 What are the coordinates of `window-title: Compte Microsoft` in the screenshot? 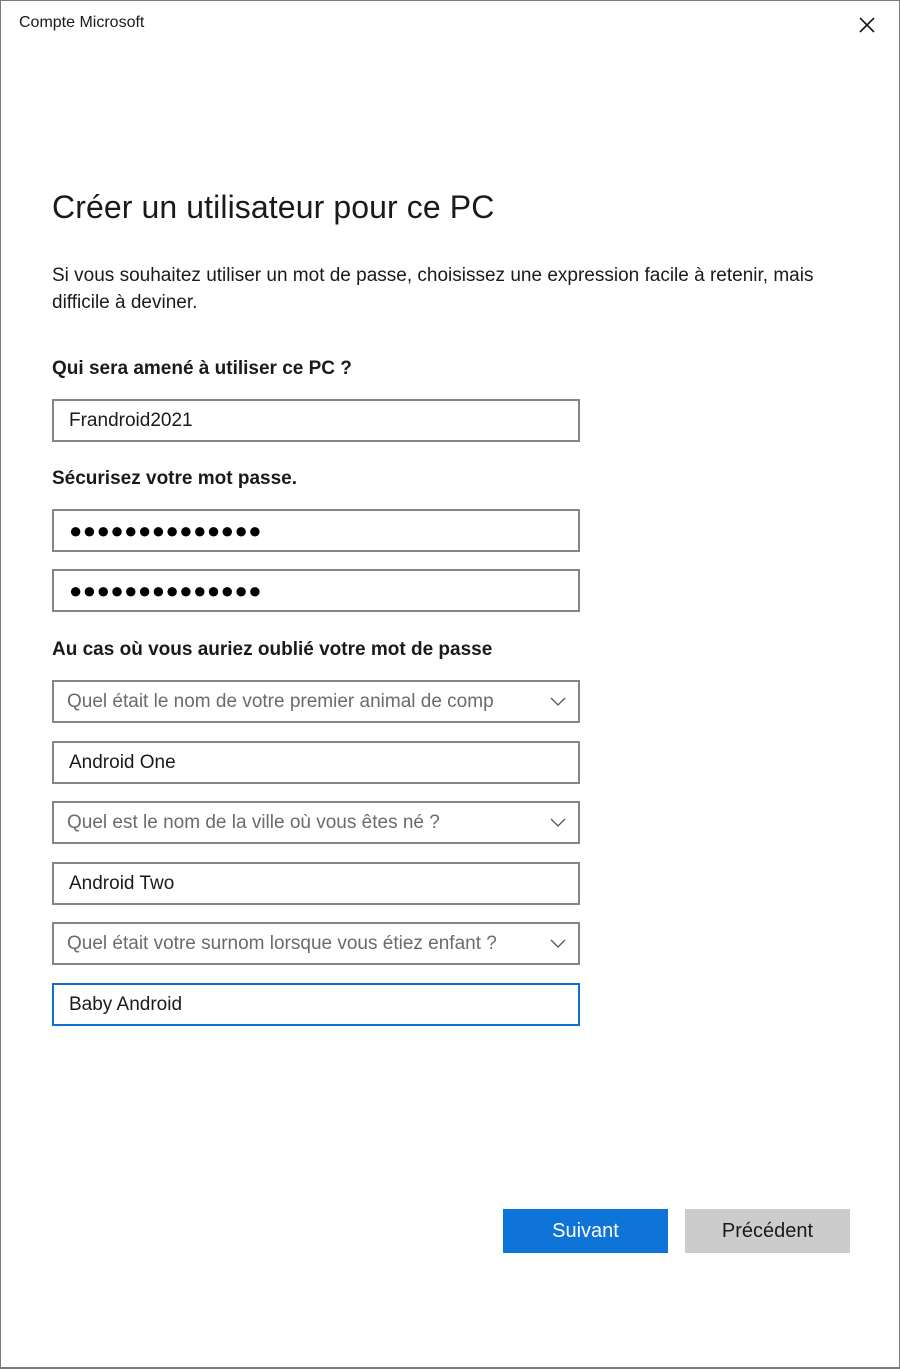 It's located at (82, 22).